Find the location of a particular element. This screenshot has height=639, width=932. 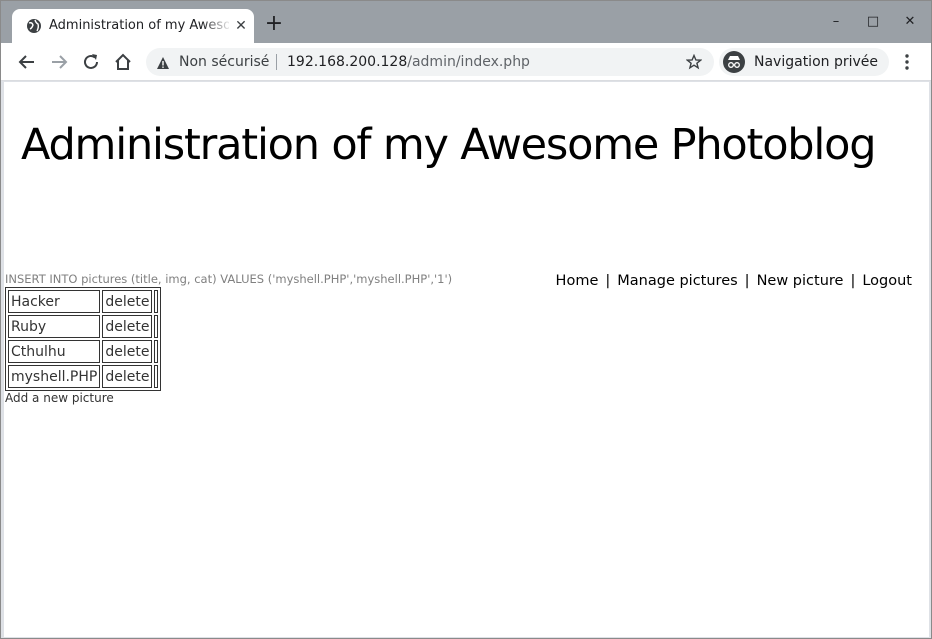

new-tab-button: + is located at coordinates (274, 24).